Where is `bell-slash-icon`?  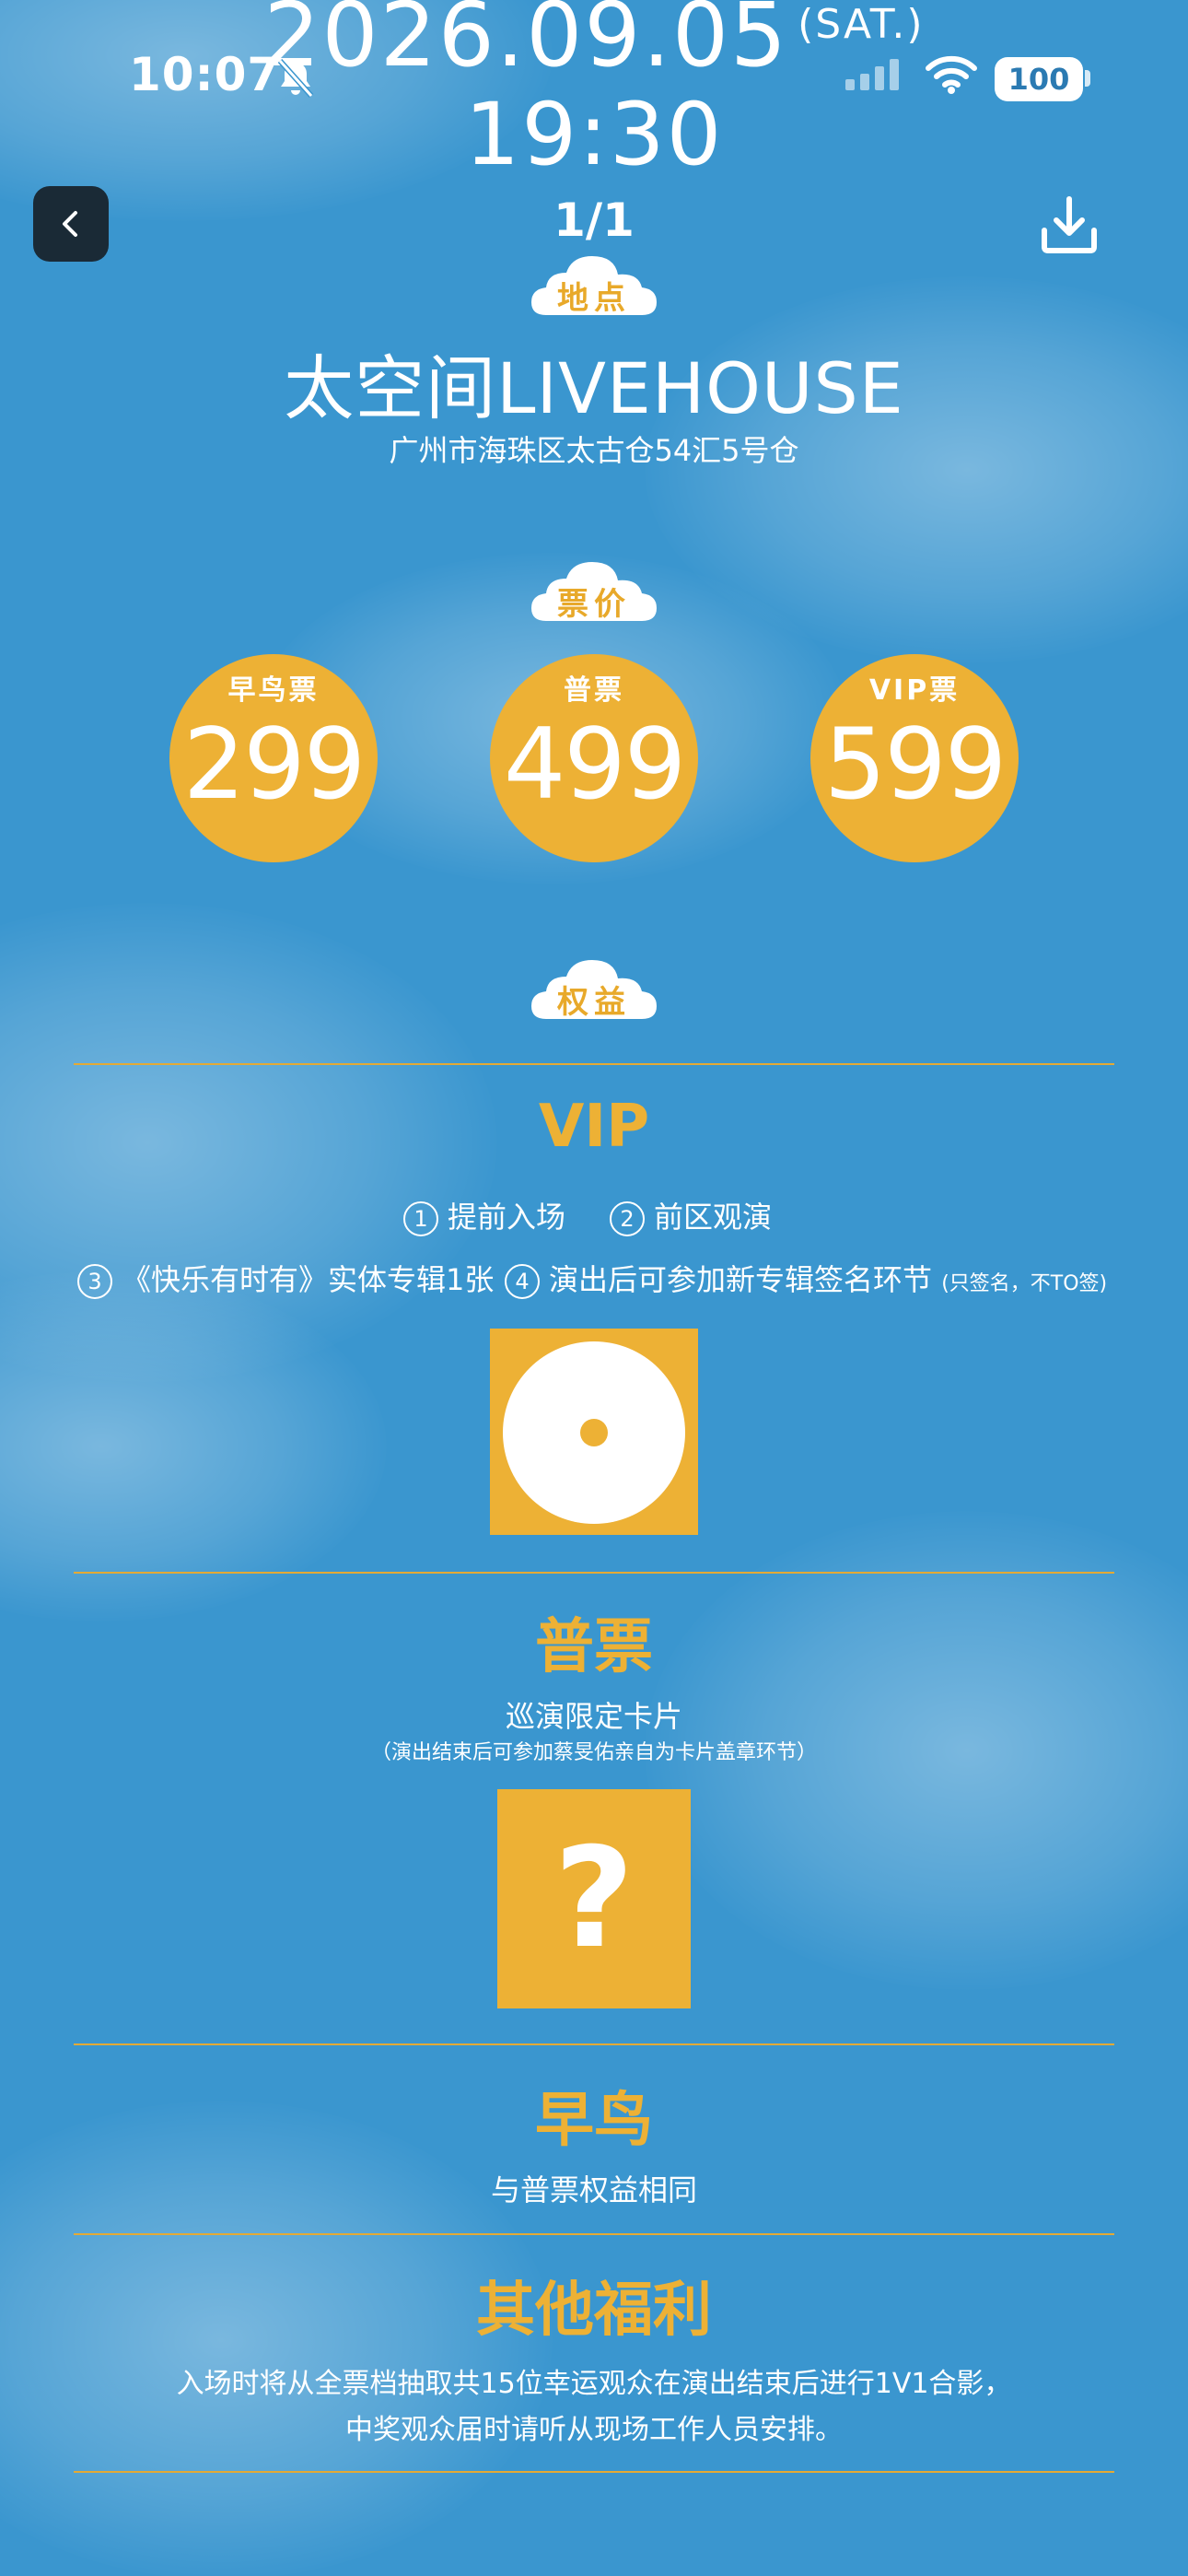
bell-slash-icon is located at coordinates (295, 80).